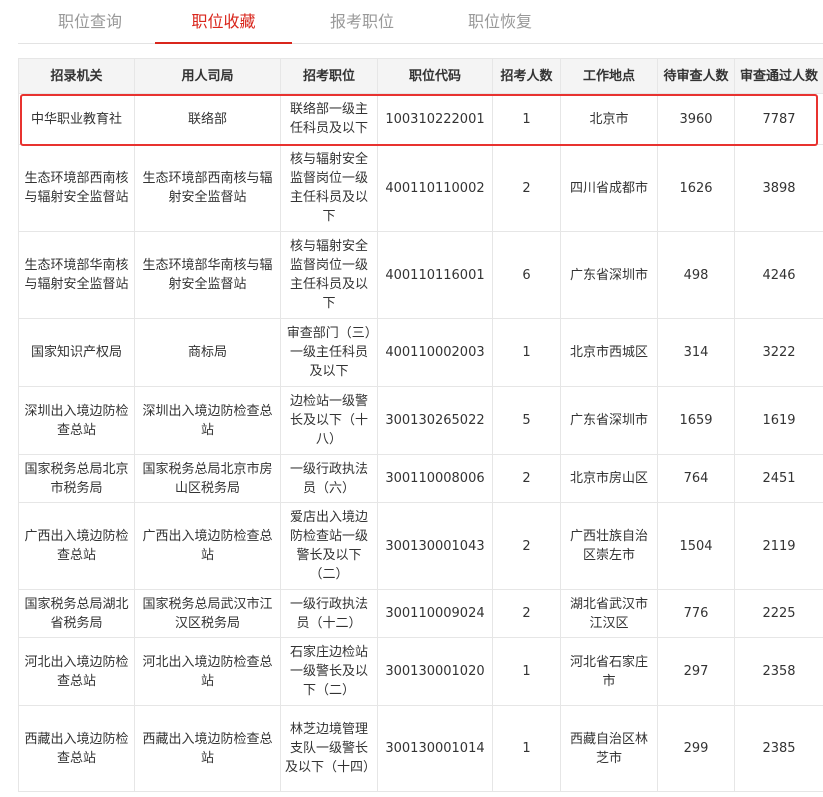  I want to click on cell-review-passed: 2225, so click(778, 613).